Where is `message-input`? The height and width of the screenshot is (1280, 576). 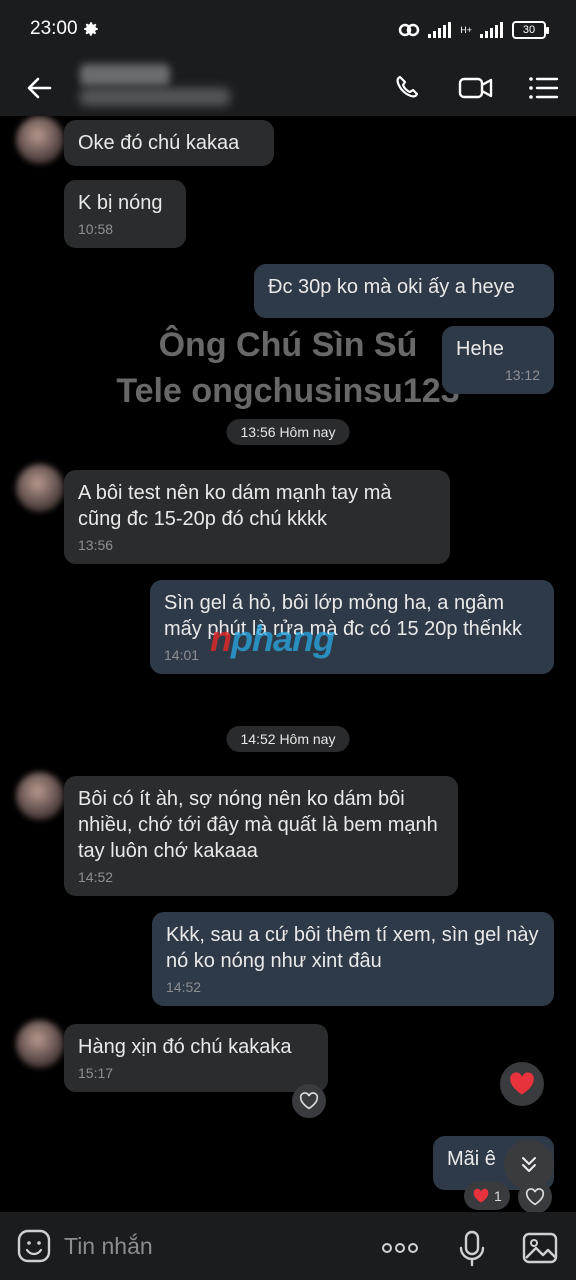
message-input is located at coordinates (204, 1246).